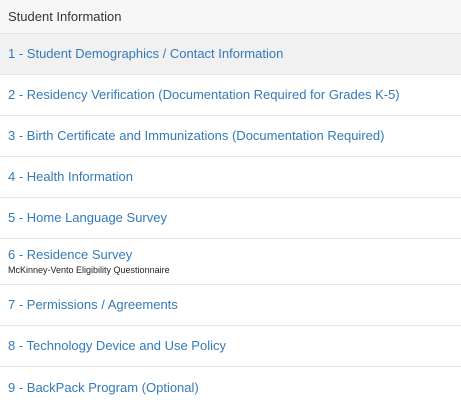 This screenshot has width=461, height=419. I want to click on home-language-survey-link: 5 - Home Language Survey, so click(230, 218).